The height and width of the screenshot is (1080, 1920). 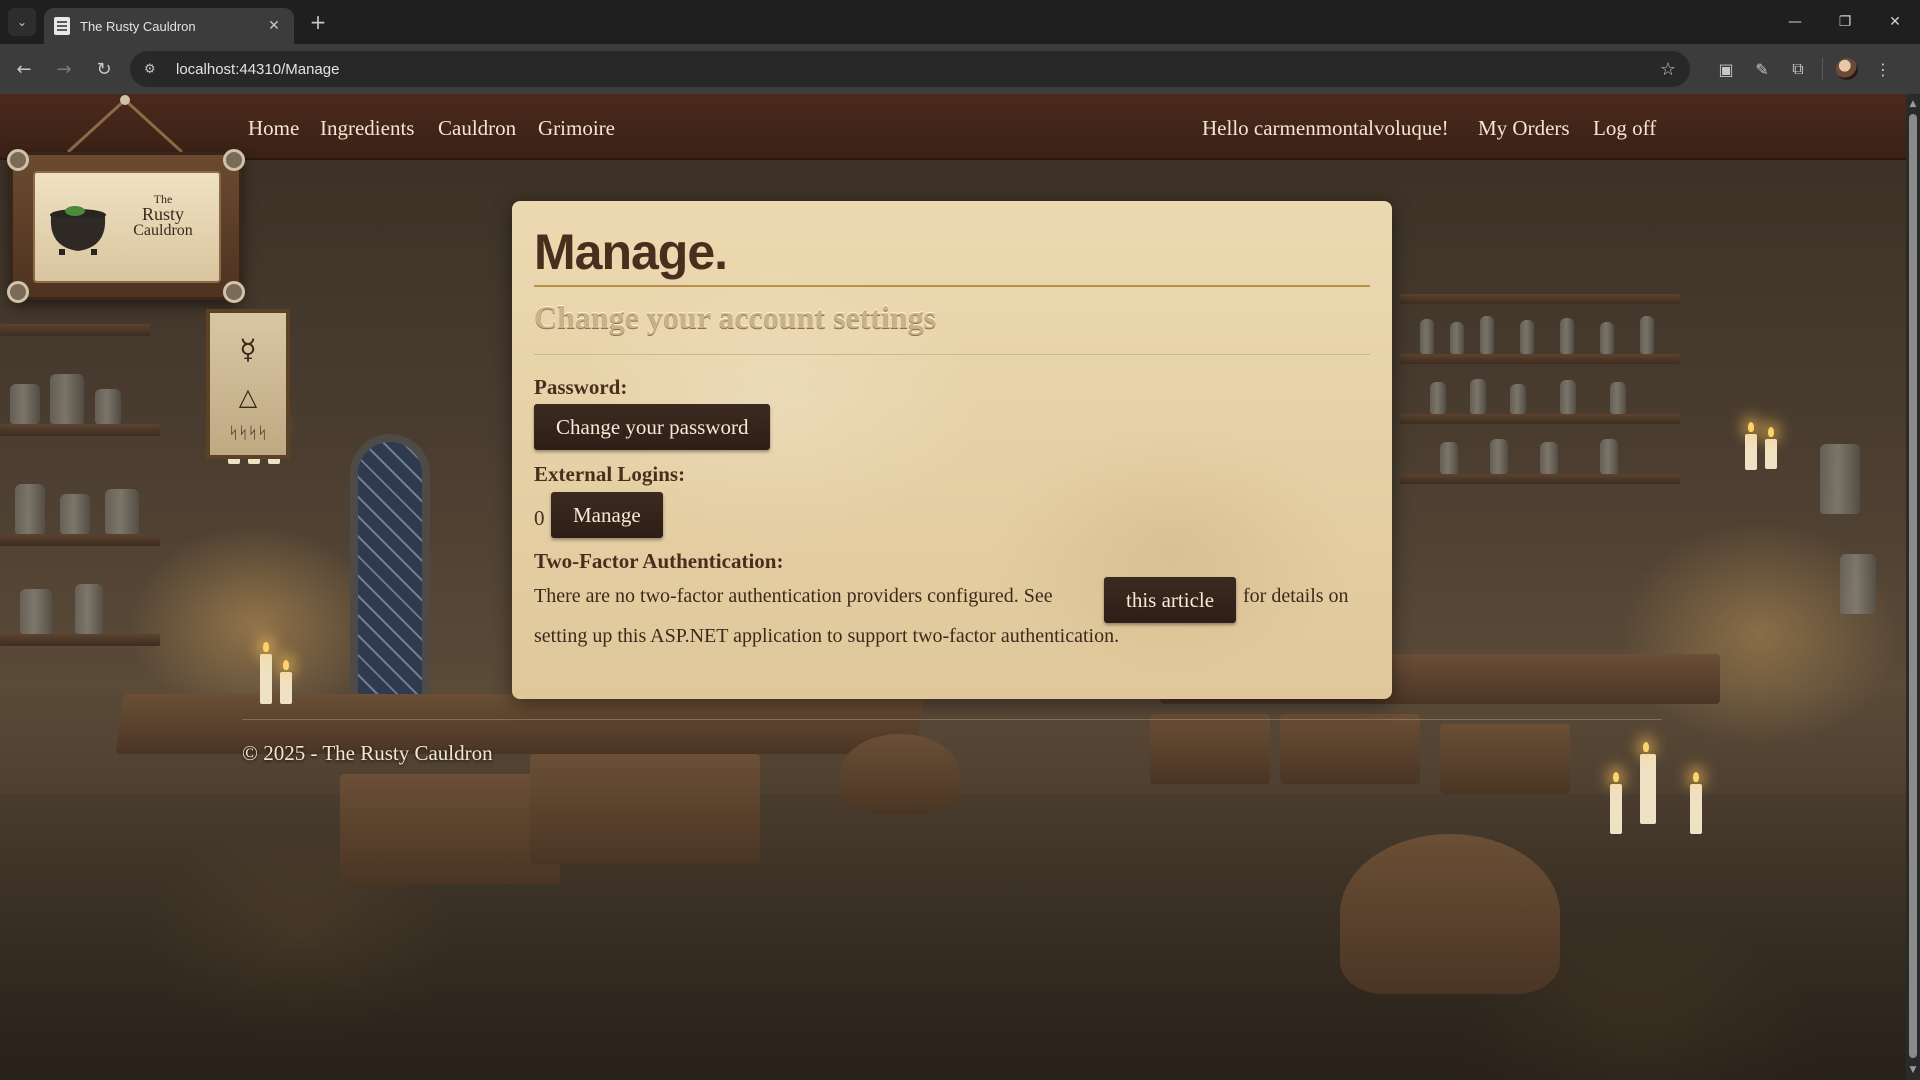 I want to click on toolbar-separator, so click(x=1822, y=69).